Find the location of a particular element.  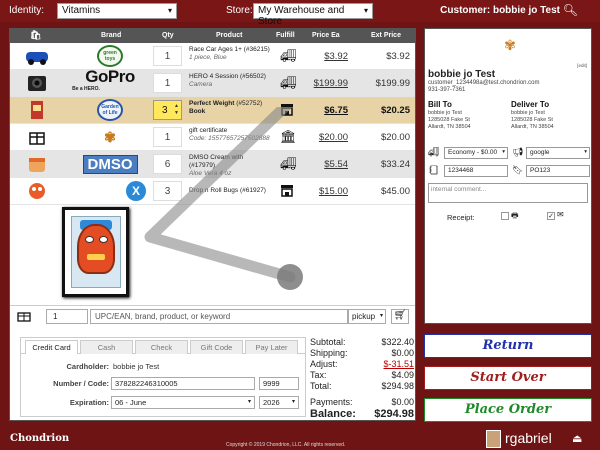

price-each: $3.92 is located at coordinates (327, 56).